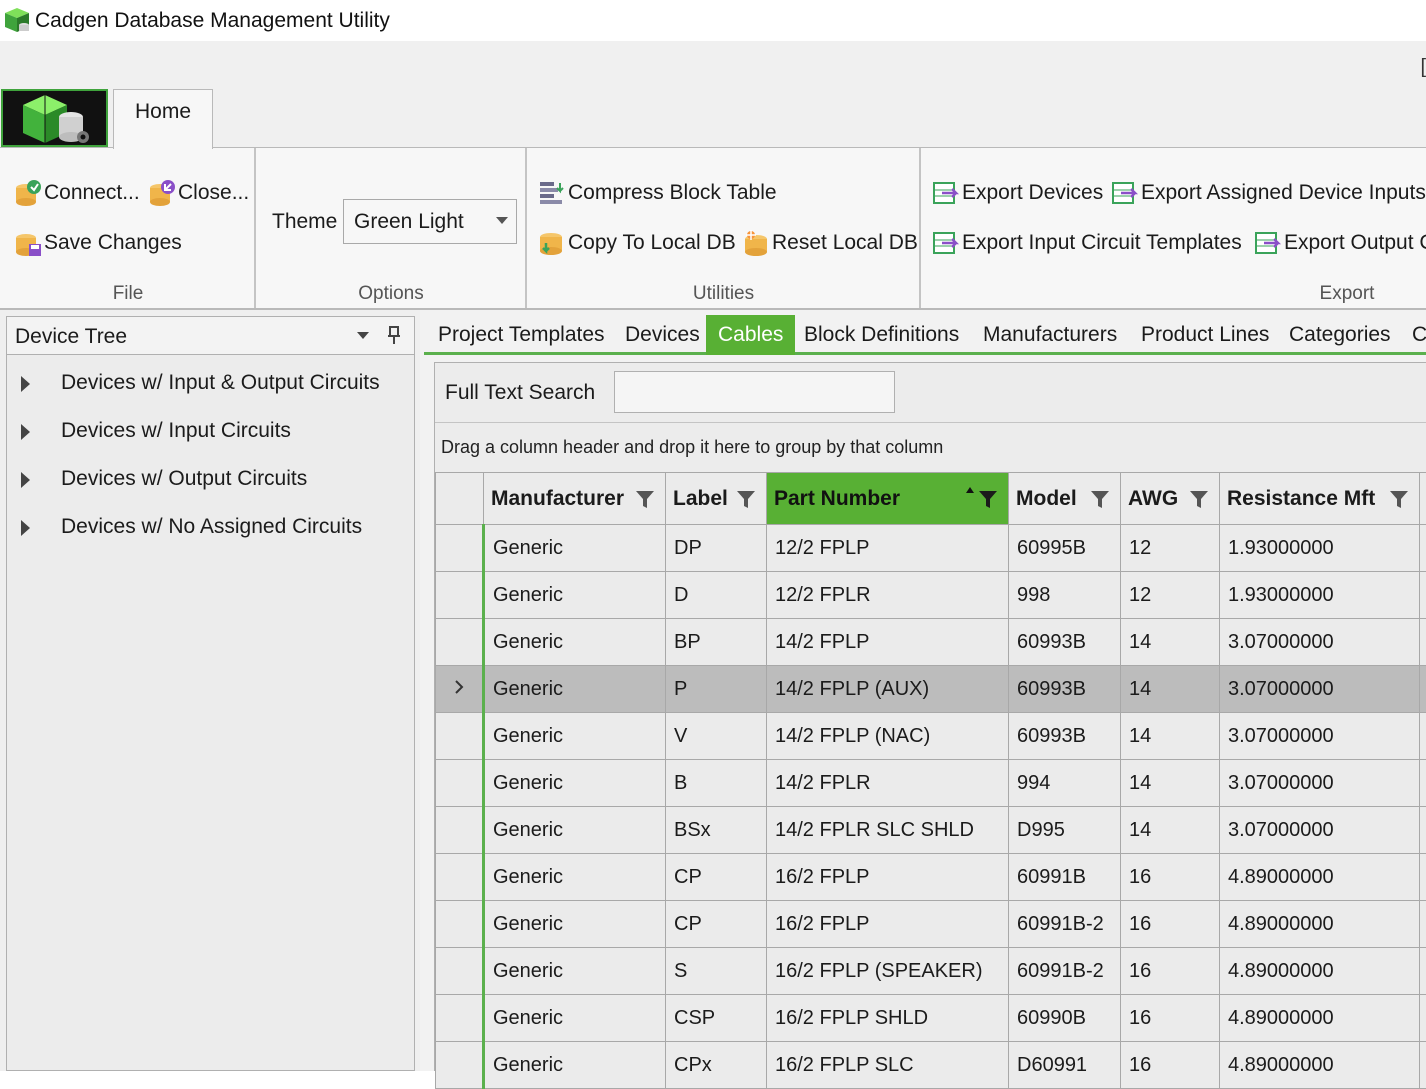  What do you see at coordinates (521, 335) in the screenshot?
I see `tab-project-templates: Project Templates` at bounding box center [521, 335].